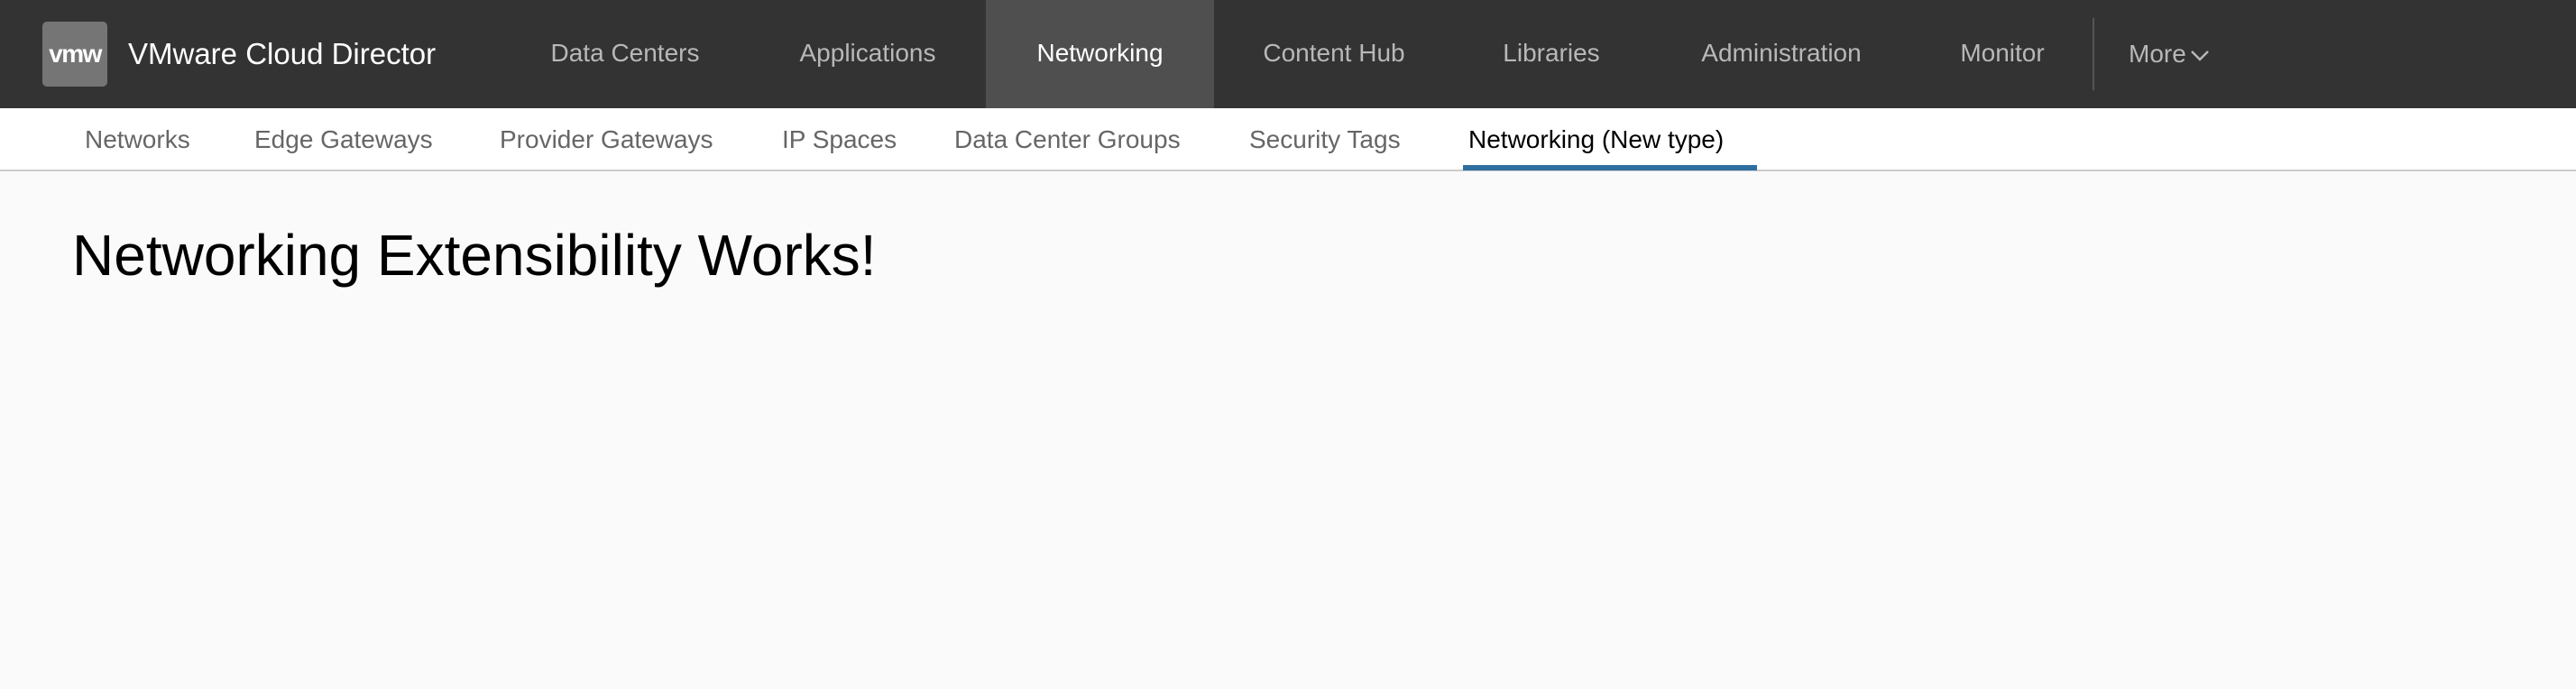 The image size is (2576, 689). Describe the element at coordinates (2157, 54) in the screenshot. I see `more-label: More` at that location.